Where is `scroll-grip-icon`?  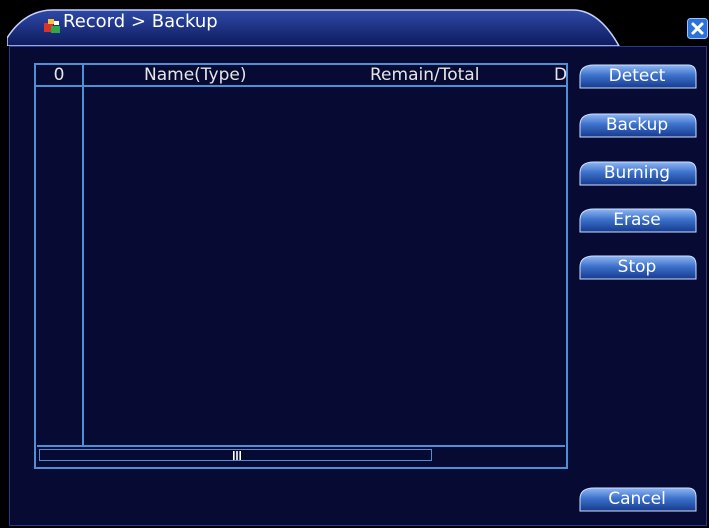 scroll-grip-icon is located at coordinates (237, 455).